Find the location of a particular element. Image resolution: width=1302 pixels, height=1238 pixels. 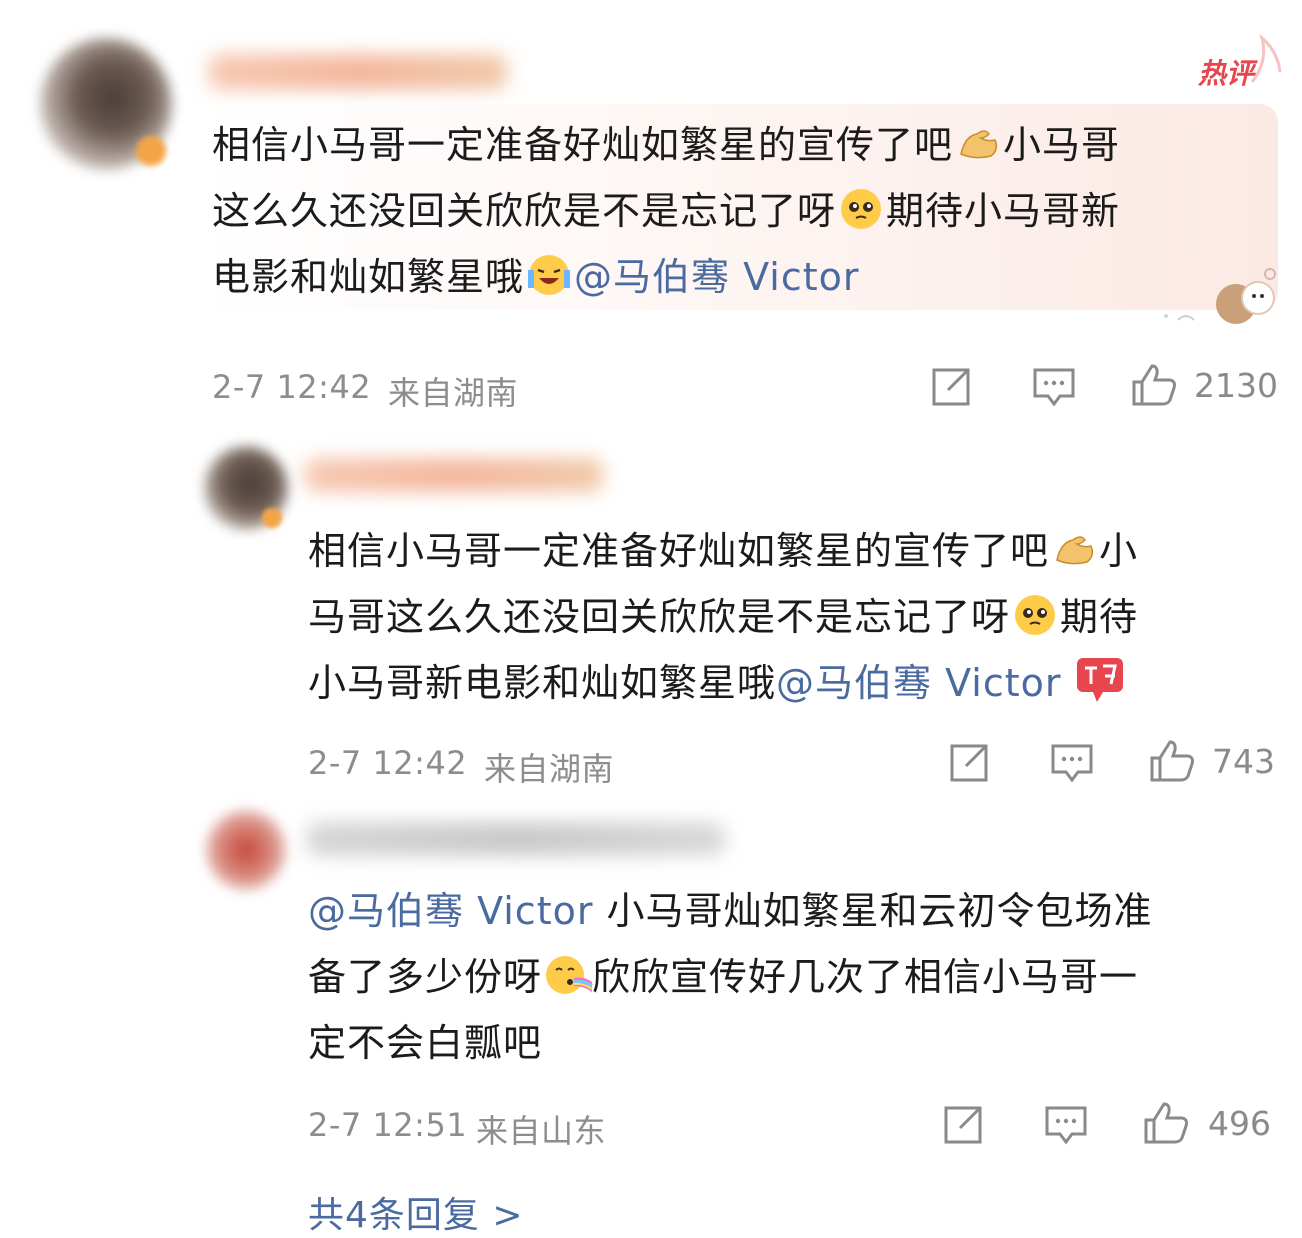

rainbow-kiss-face-icon is located at coordinates (568, 975).